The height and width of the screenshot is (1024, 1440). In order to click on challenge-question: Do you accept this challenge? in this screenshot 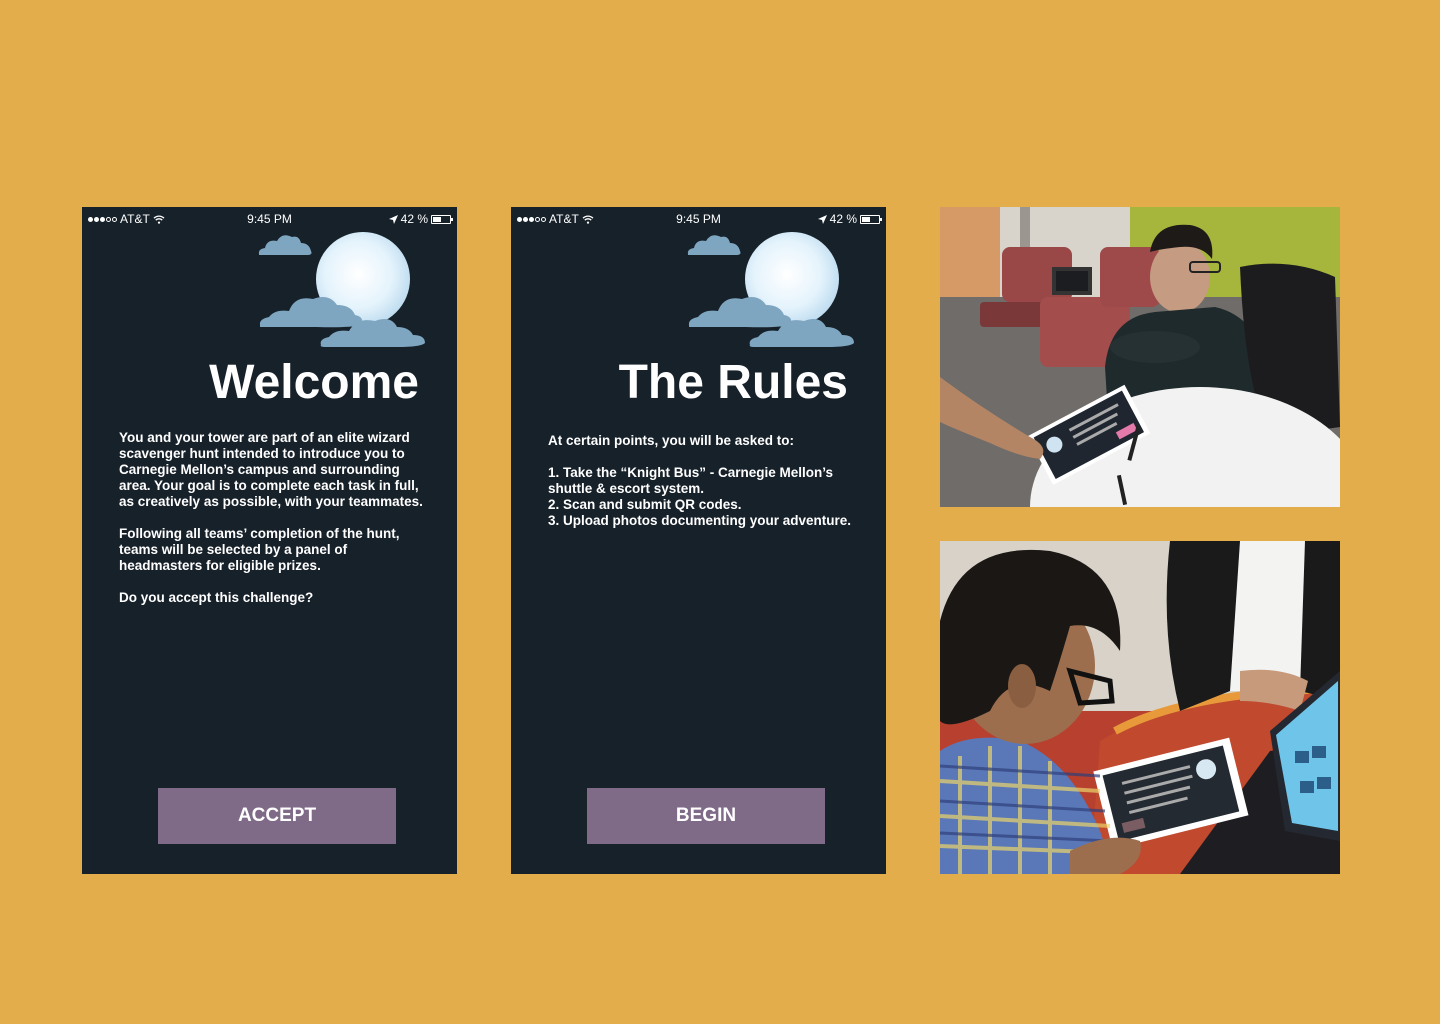, I will do `click(216, 597)`.